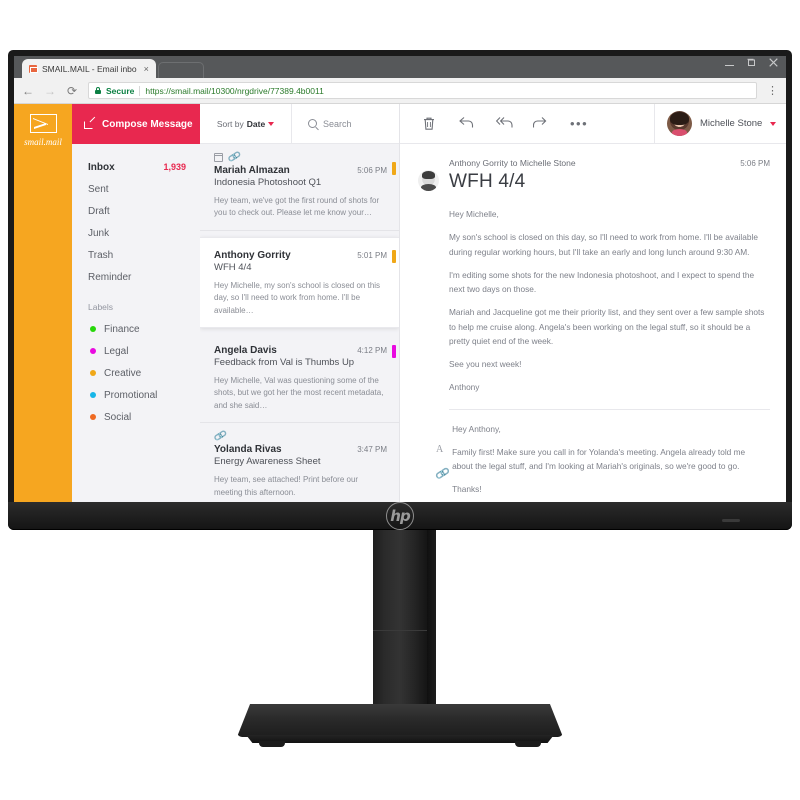 The image size is (800, 800). Describe the element at coordinates (272, 744) in the screenshot. I see `monitor-foot-left` at that location.